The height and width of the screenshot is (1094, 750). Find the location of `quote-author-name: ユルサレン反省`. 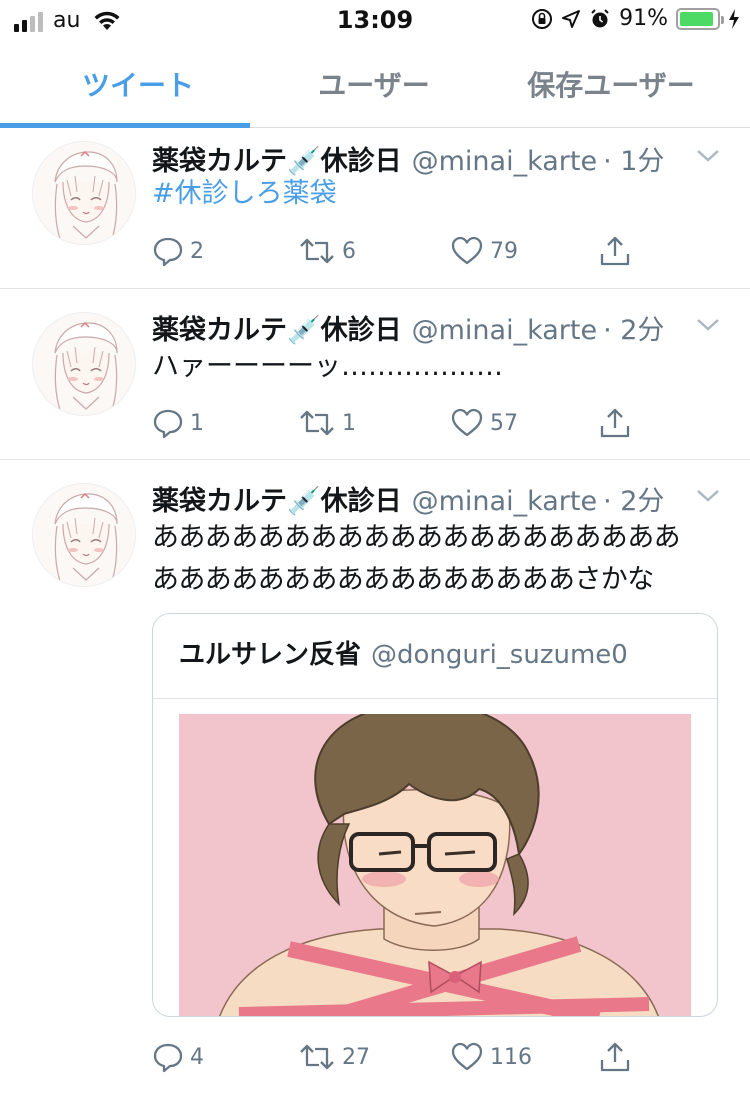

quote-author-name: ユルサレン反省 is located at coordinates (270, 655).